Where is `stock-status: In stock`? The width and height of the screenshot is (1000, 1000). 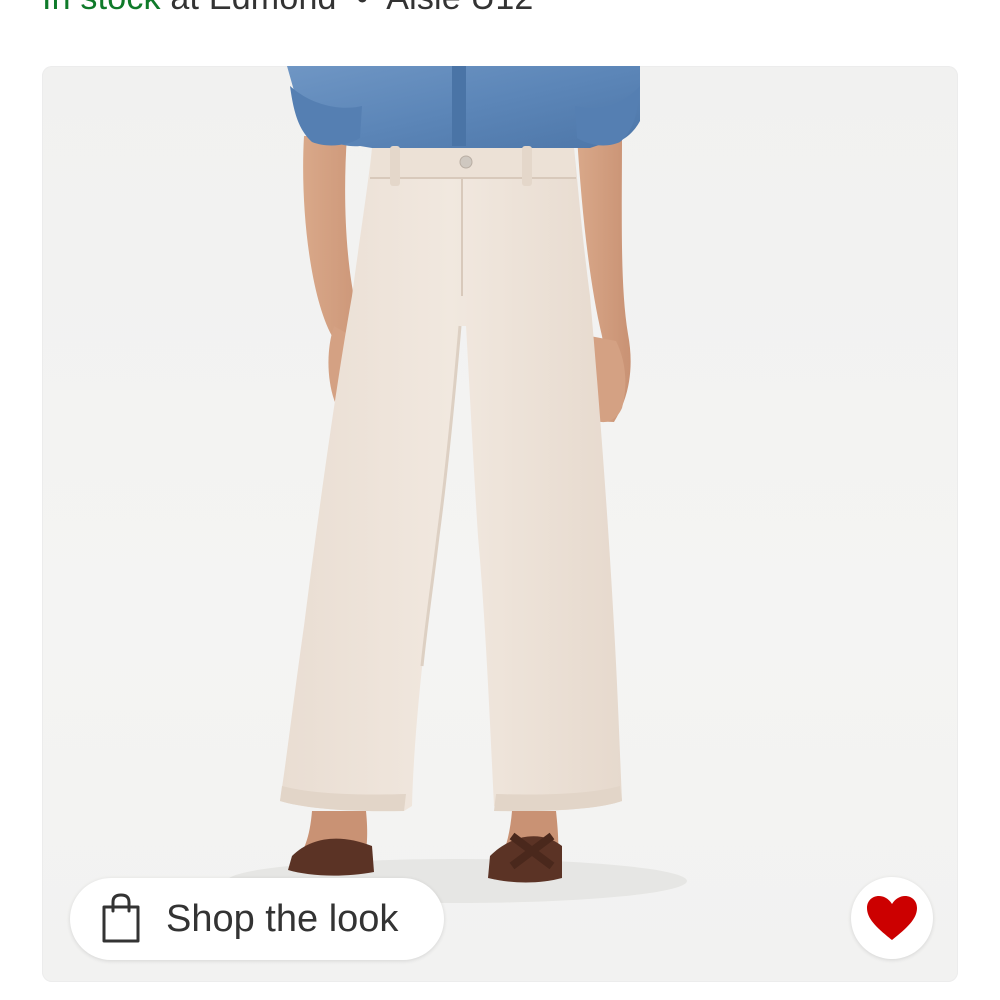
stock-status: In stock is located at coordinates (101, 8).